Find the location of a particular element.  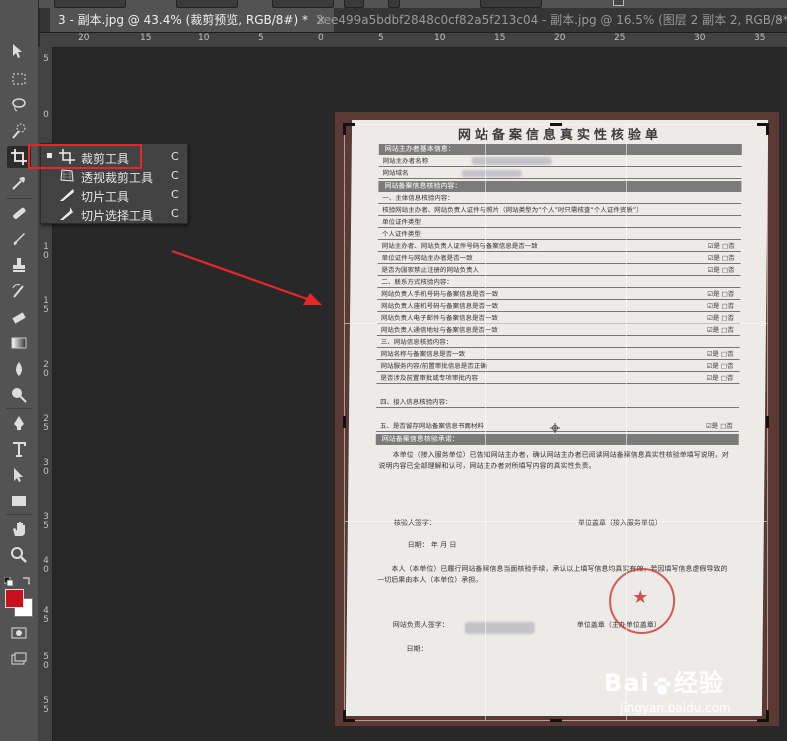

hand-icon is located at coordinates (19, 529).